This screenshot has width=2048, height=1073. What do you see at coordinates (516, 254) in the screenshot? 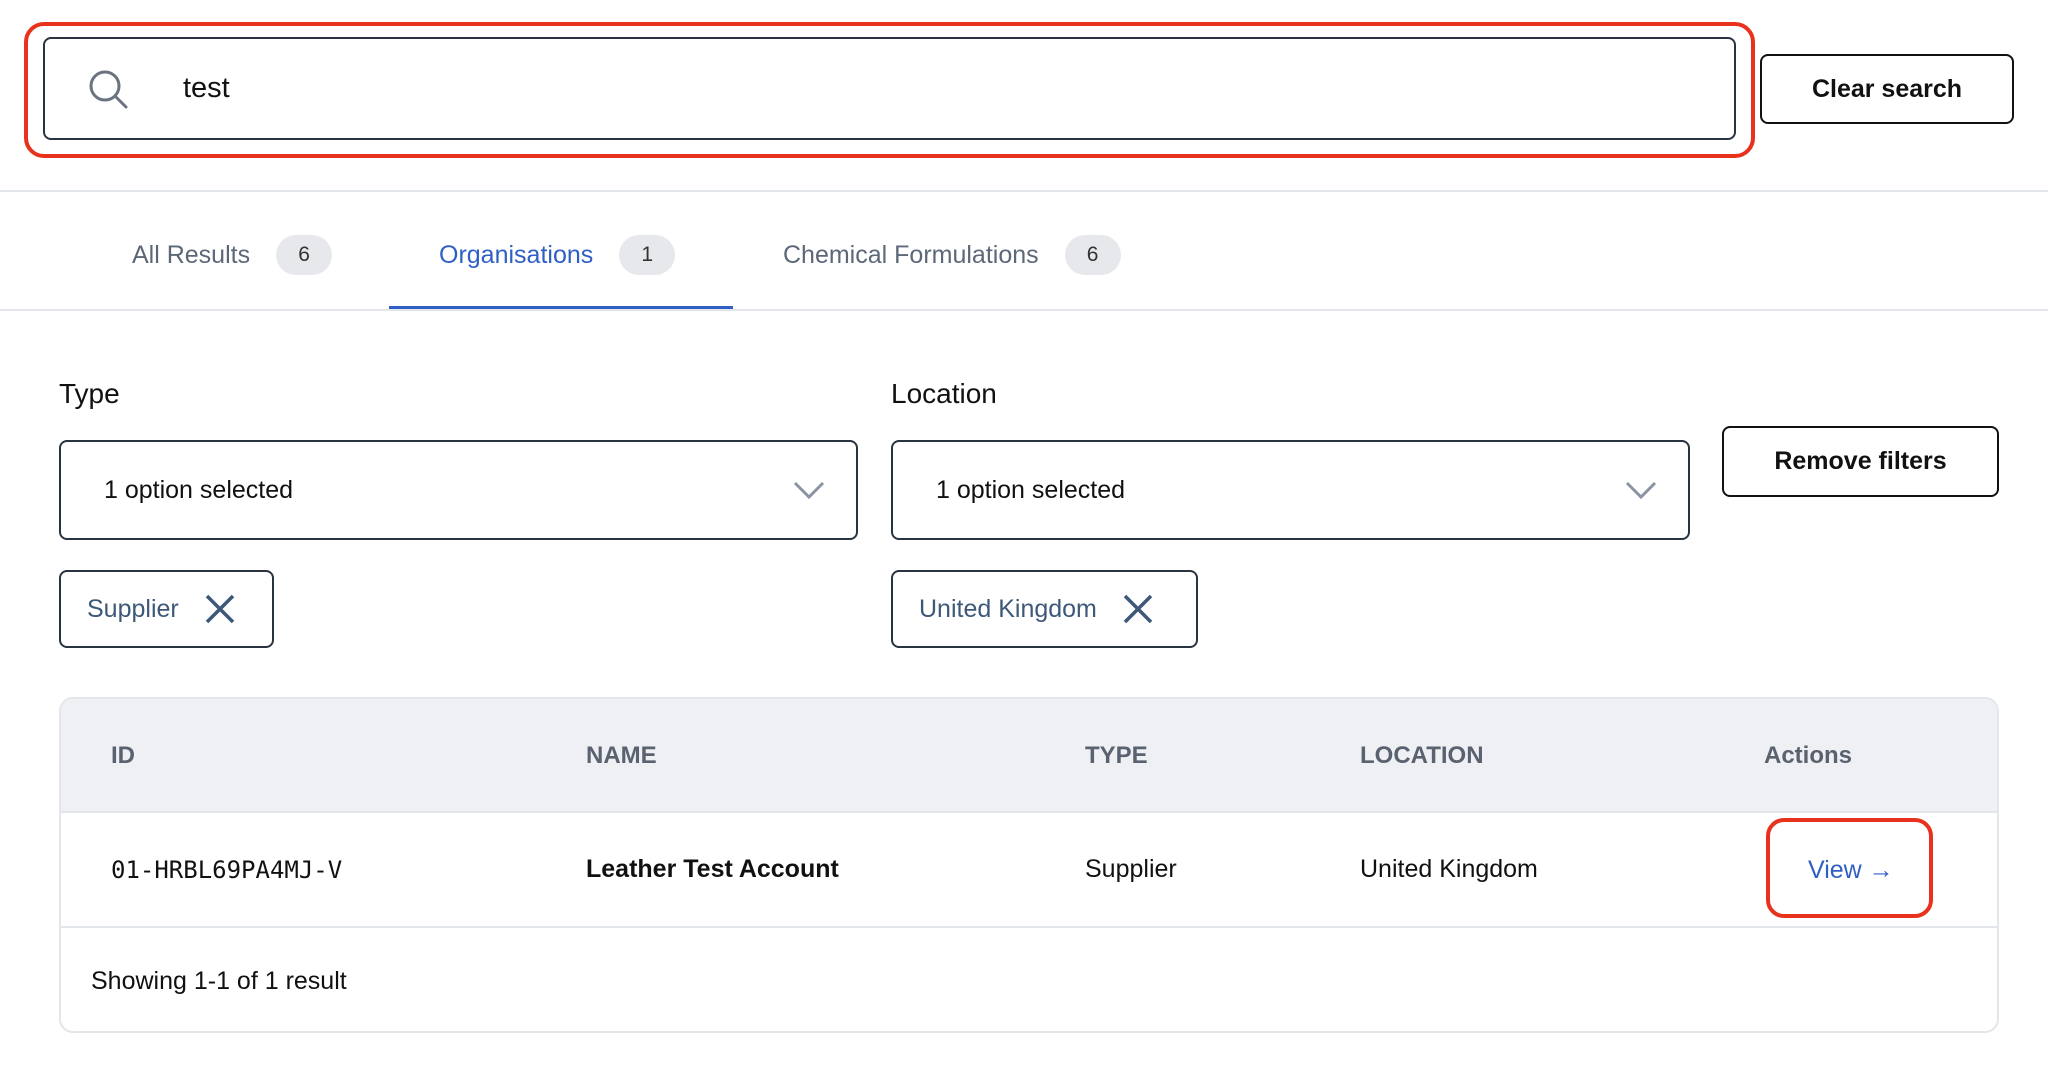
I see `tab-label: Organisations` at bounding box center [516, 254].